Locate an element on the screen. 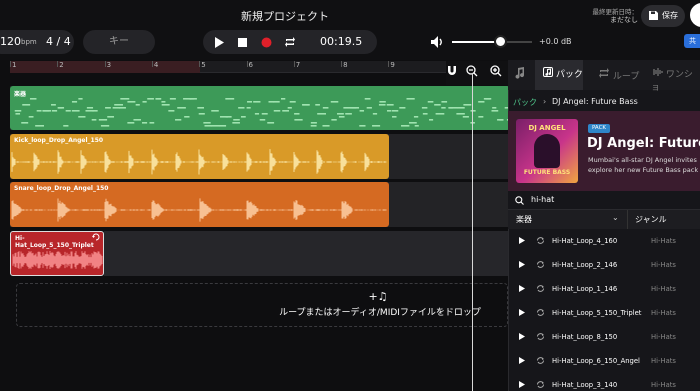 Image resolution: width=700 pixels, height=391 pixels. loop-button is located at coordinates (290, 42).